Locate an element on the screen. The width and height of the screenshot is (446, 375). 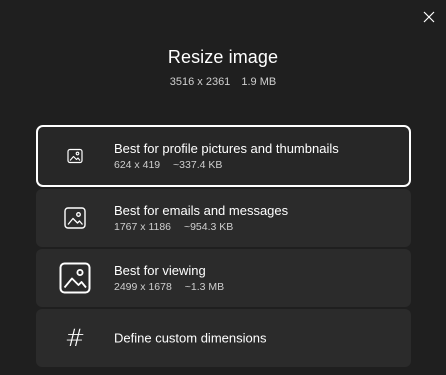
dialog-header: Resize image 3516 x 2361 1.9 MB is located at coordinates (223, 67).